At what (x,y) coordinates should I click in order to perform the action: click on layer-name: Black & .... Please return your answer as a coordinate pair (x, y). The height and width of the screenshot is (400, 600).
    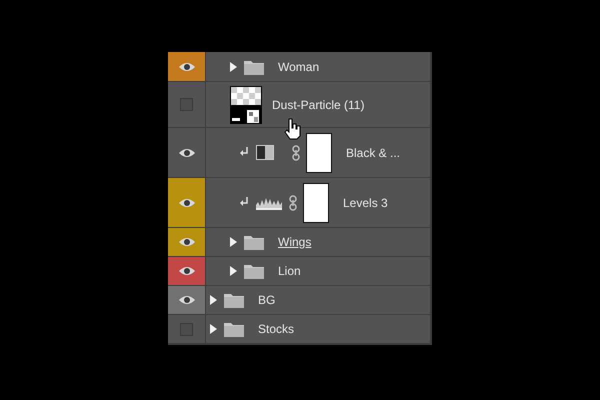
    Looking at the image, I should click on (373, 153).